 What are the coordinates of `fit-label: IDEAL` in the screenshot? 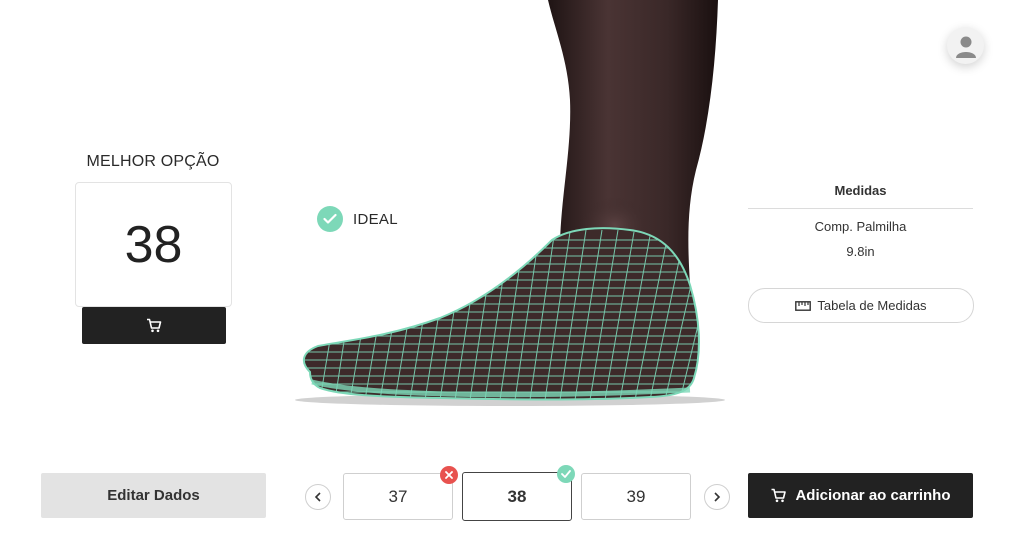 It's located at (375, 219).